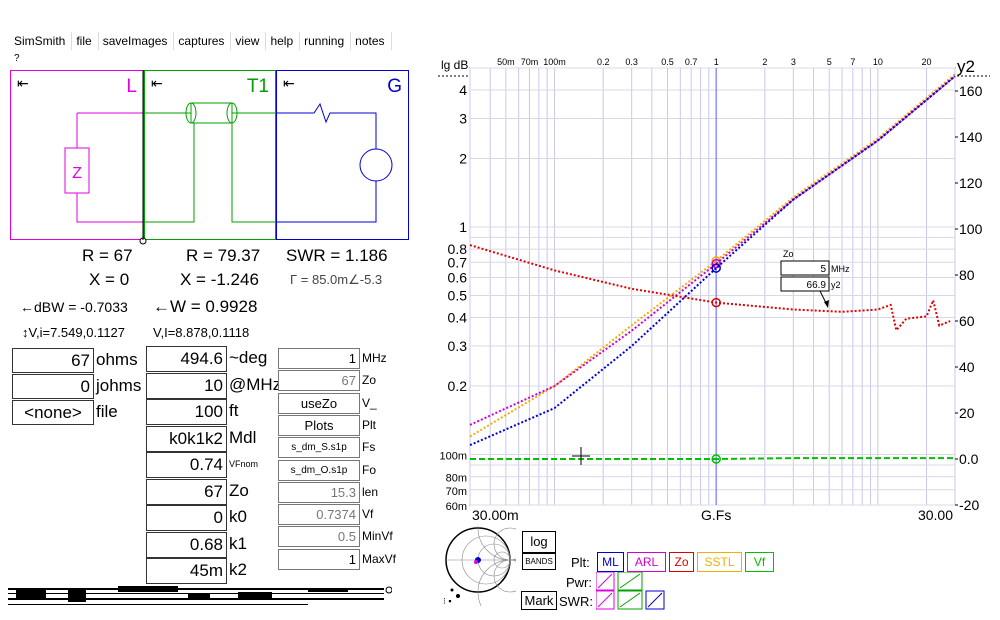 Image resolution: width=1000 pixels, height=620 pixels. What do you see at coordinates (506, 62) in the screenshot?
I see `top-tick-label: 50m` at bounding box center [506, 62].